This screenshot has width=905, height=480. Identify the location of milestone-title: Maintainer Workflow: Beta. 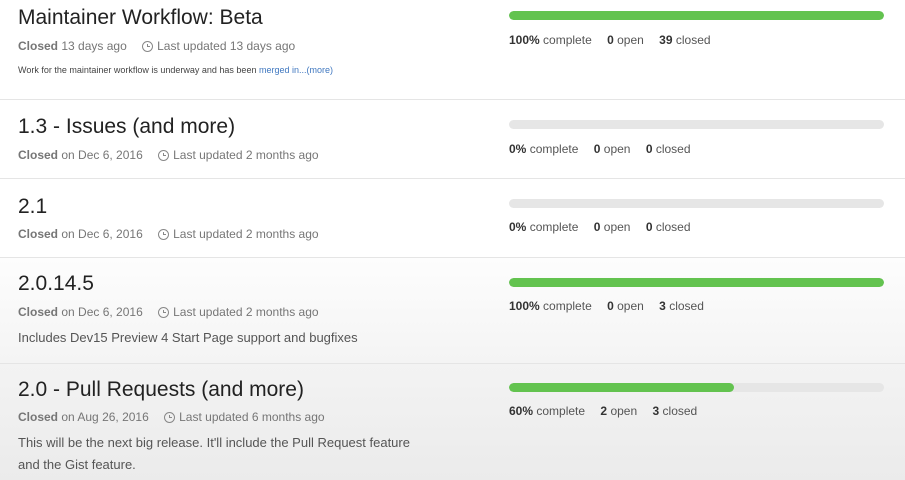
(140, 18).